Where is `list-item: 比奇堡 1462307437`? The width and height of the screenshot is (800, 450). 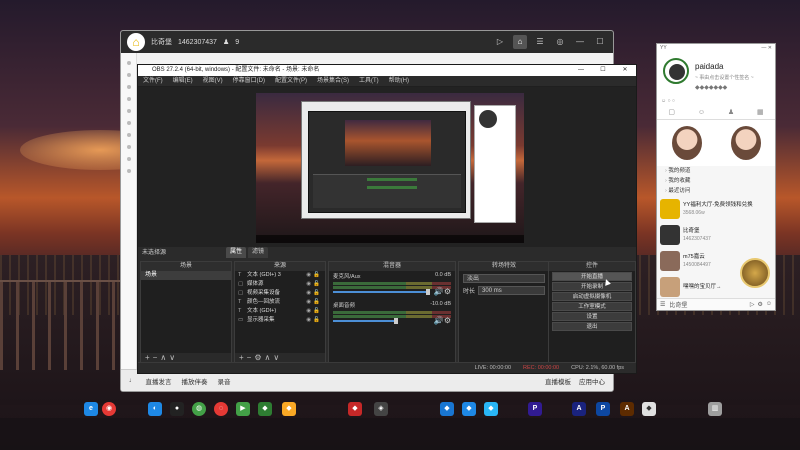
list-item: 比奇堡 1462307437 is located at coordinates (716, 235).